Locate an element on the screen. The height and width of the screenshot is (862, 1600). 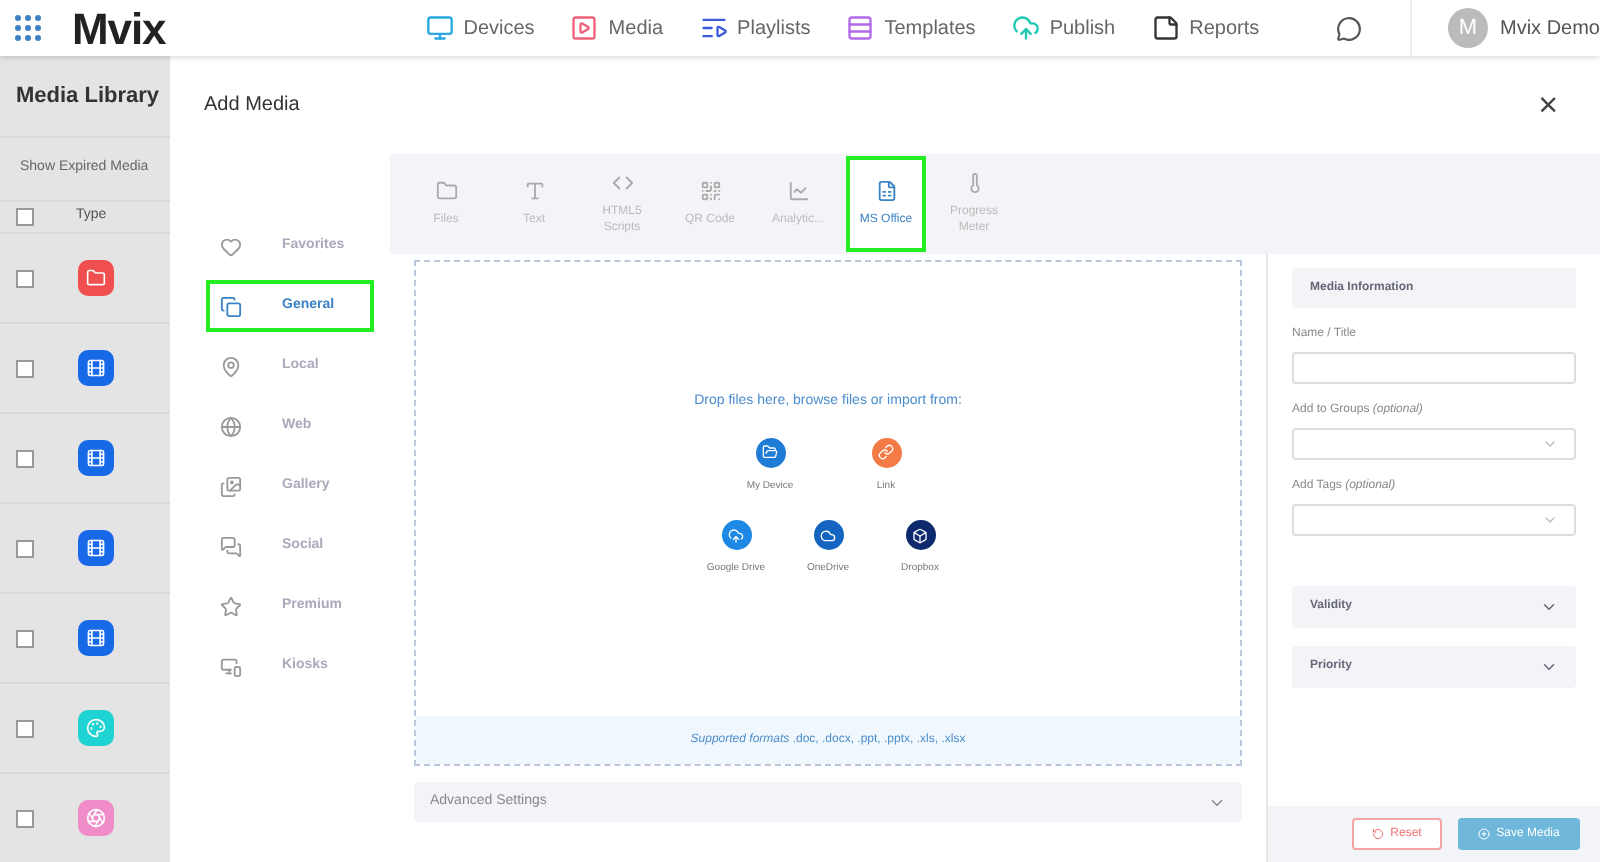
qr-code-icon is located at coordinates (710, 191).